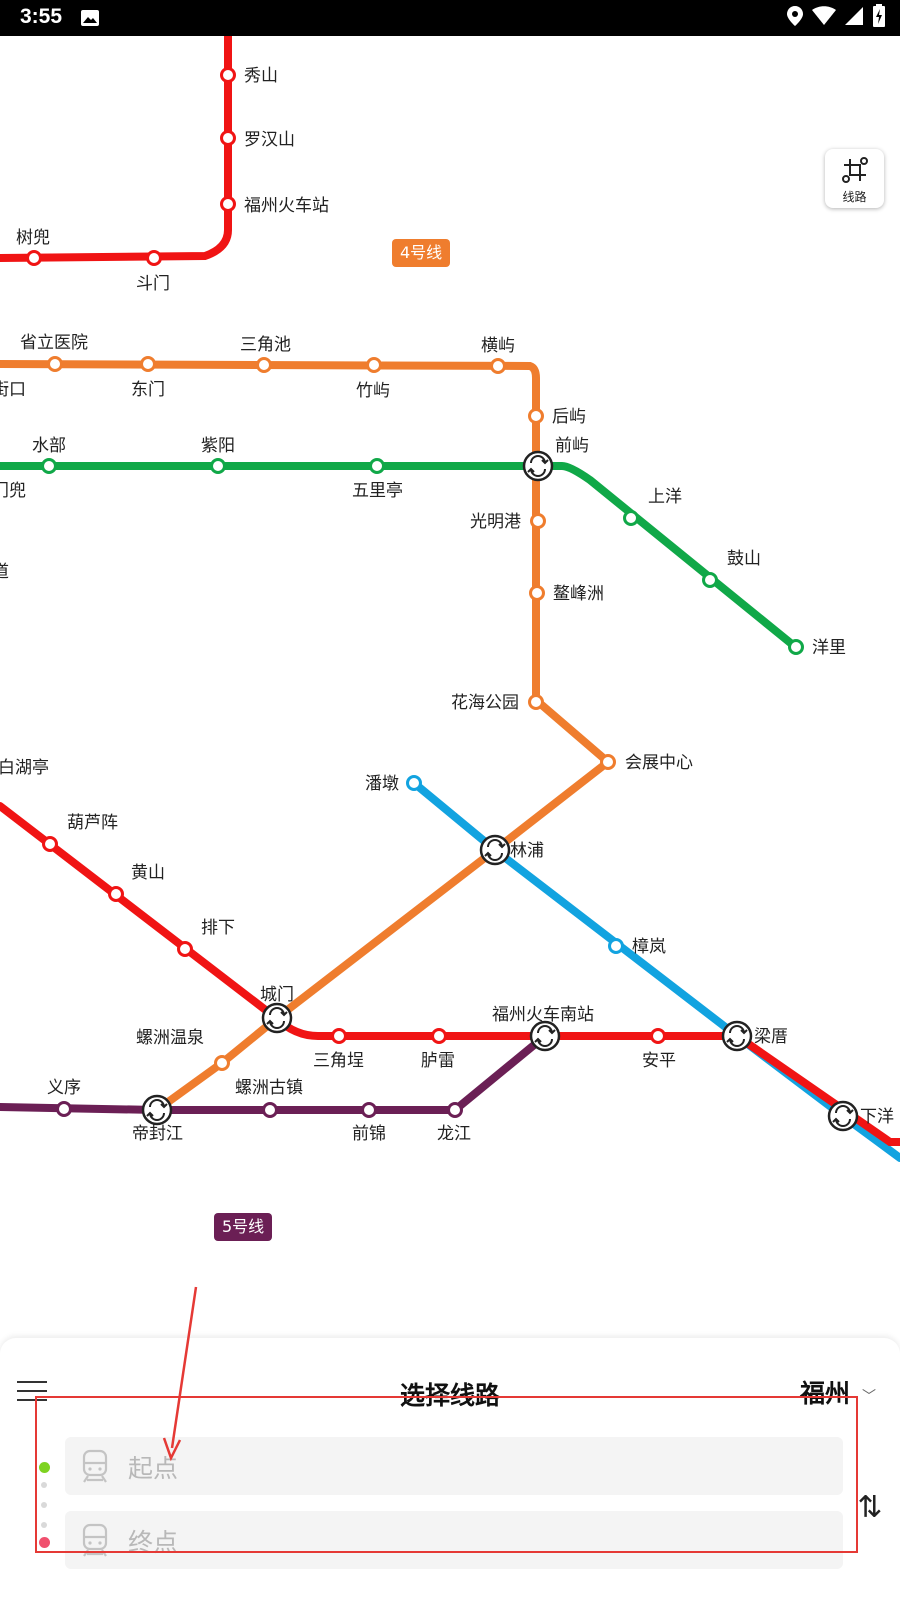 The height and width of the screenshot is (1600, 900). Describe the element at coordinates (855, 170) in the screenshot. I see `route-icon` at that location.